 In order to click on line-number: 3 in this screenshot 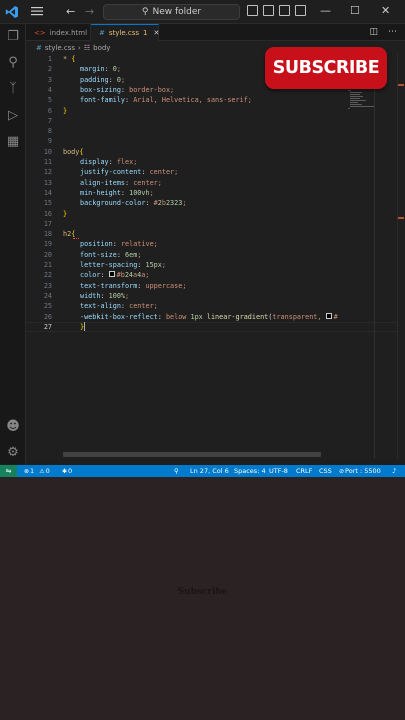, I will do `click(49, 79)`.